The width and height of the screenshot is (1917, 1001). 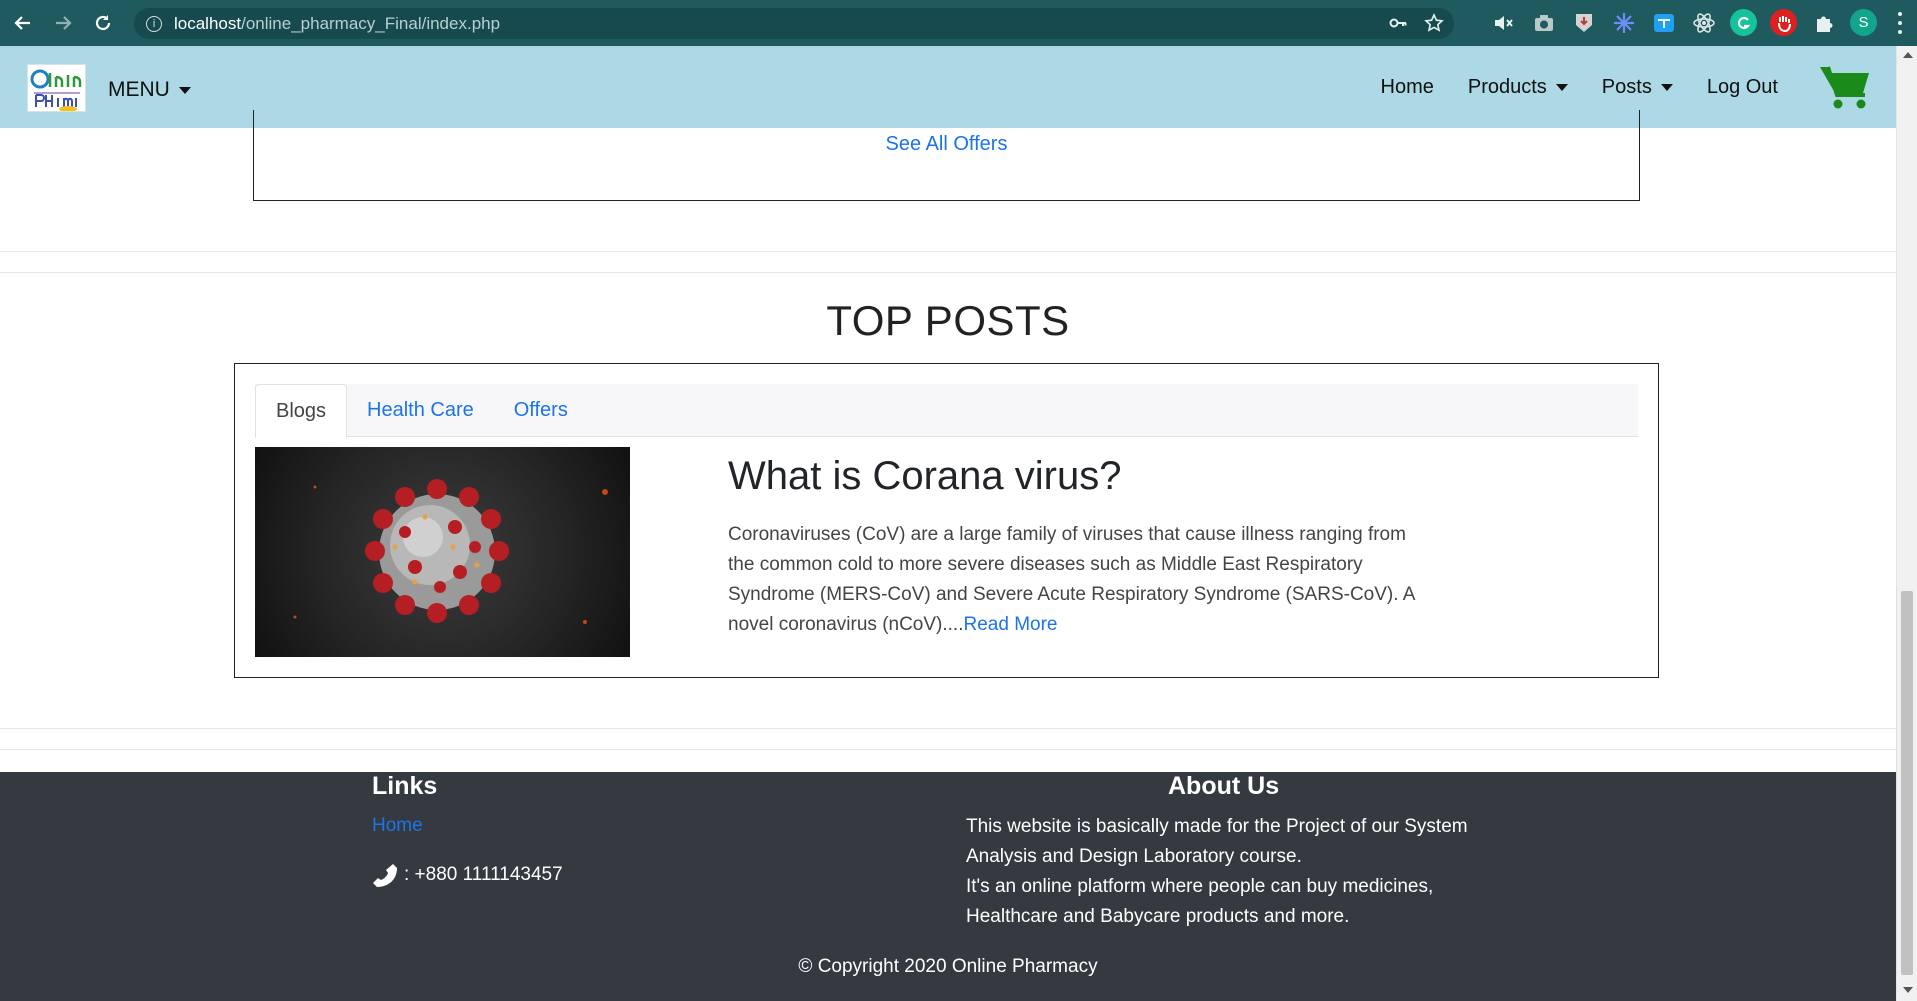 What do you see at coordinates (1663, 22) in the screenshot?
I see `translate-icon` at bounding box center [1663, 22].